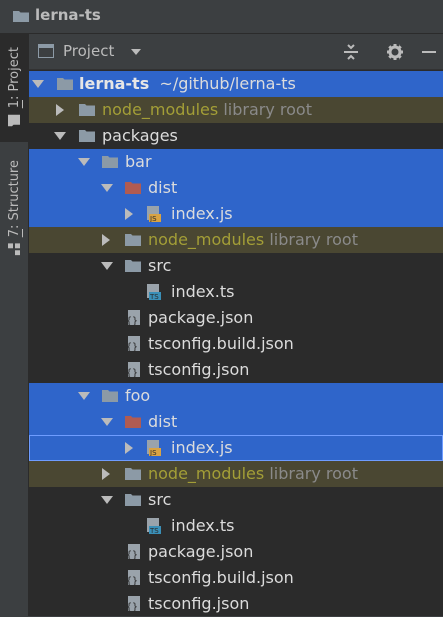 The width and height of the screenshot is (443, 617). What do you see at coordinates (140, 135) in the screenshot?
I see `tree-item-label: packages` at bounding box center [140, 135].